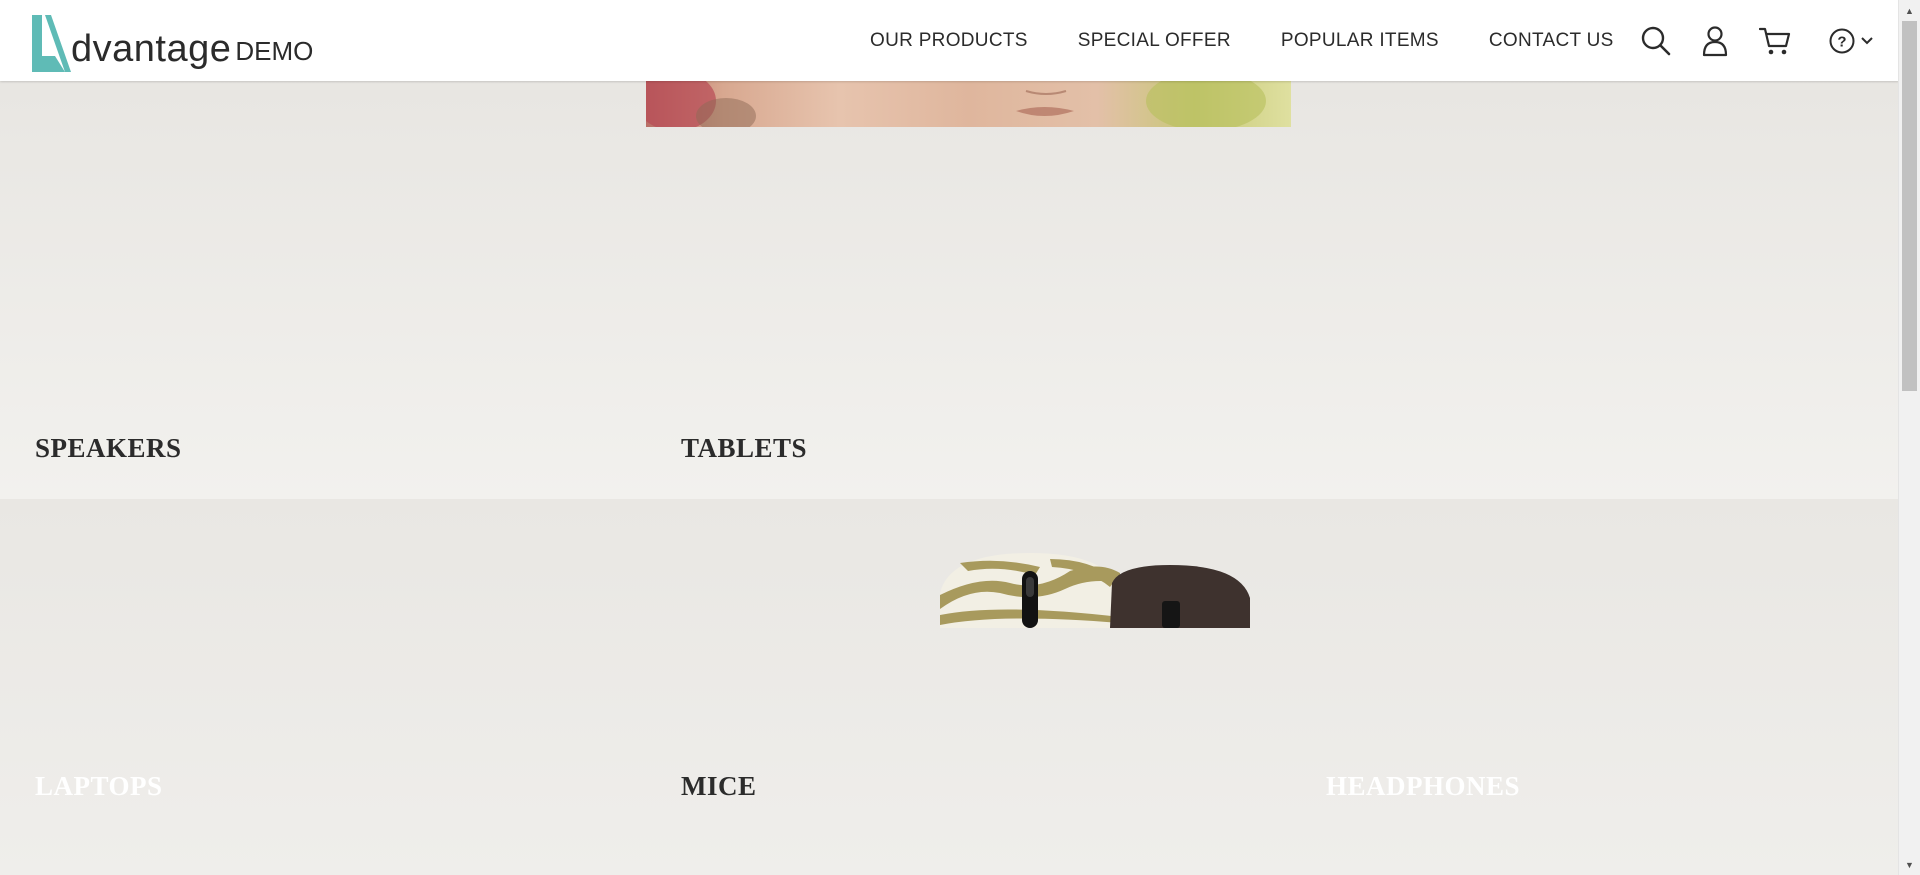 The height and width of the screenshot is (875, 1920). I want to click on category-mice: MICE, so click(719, 786).